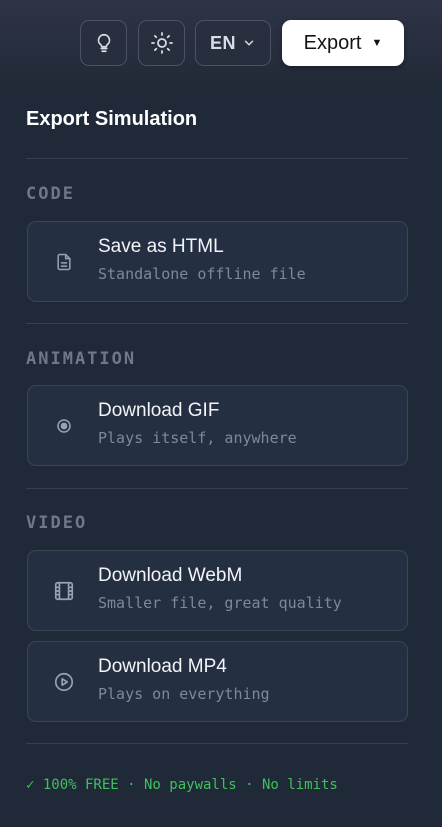 This screenshot has width=442, height=827. Describe the element at coordinates (112, 119) in the screenshot. I see `panel-title: Export Simulation` at that location.